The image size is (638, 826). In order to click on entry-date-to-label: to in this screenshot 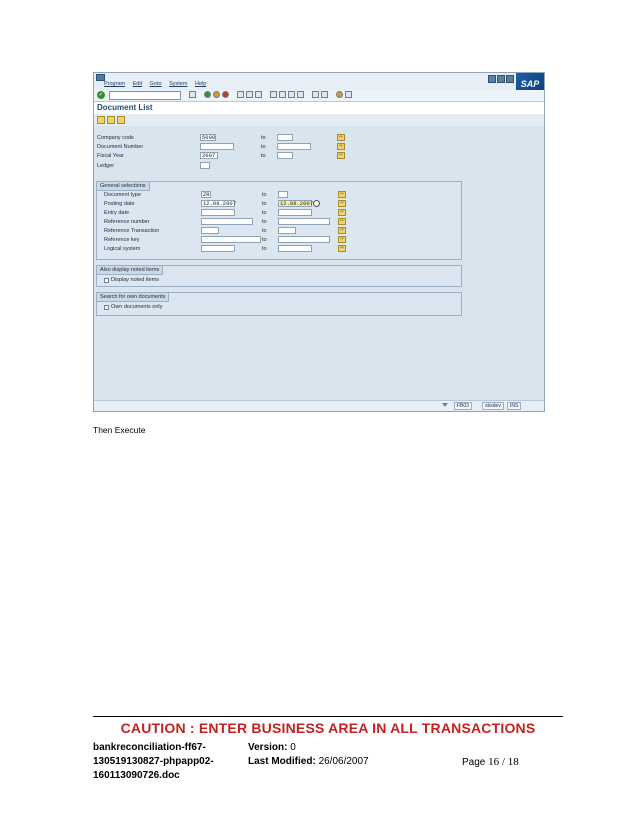, I will do `click(264, 213)`.